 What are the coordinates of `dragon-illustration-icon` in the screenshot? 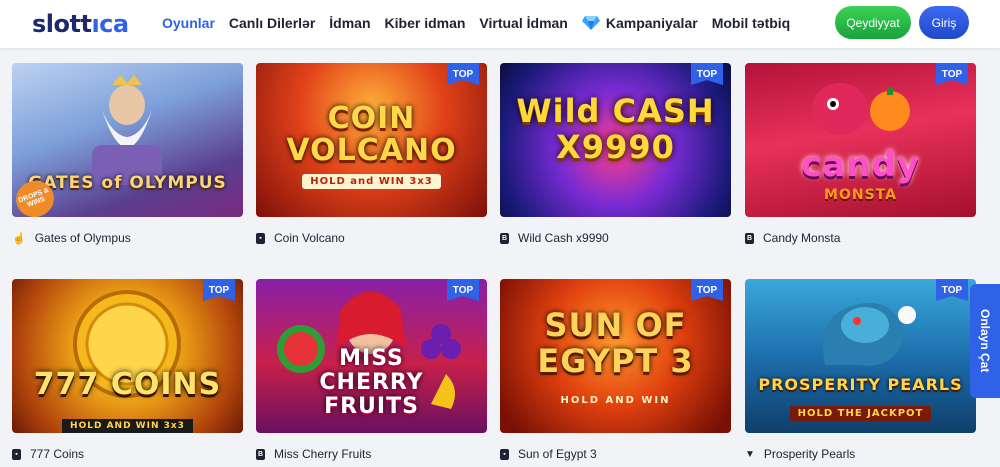 It's located at (869, 334).